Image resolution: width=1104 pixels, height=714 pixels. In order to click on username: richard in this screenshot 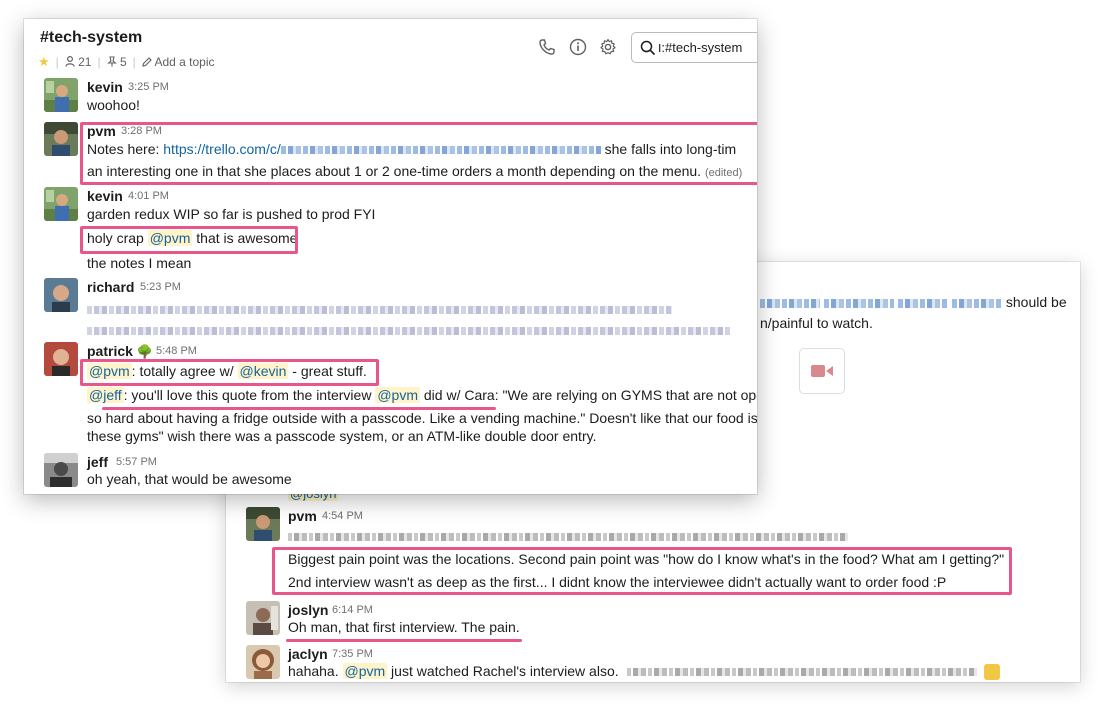, I will do `click(110, 287)`.